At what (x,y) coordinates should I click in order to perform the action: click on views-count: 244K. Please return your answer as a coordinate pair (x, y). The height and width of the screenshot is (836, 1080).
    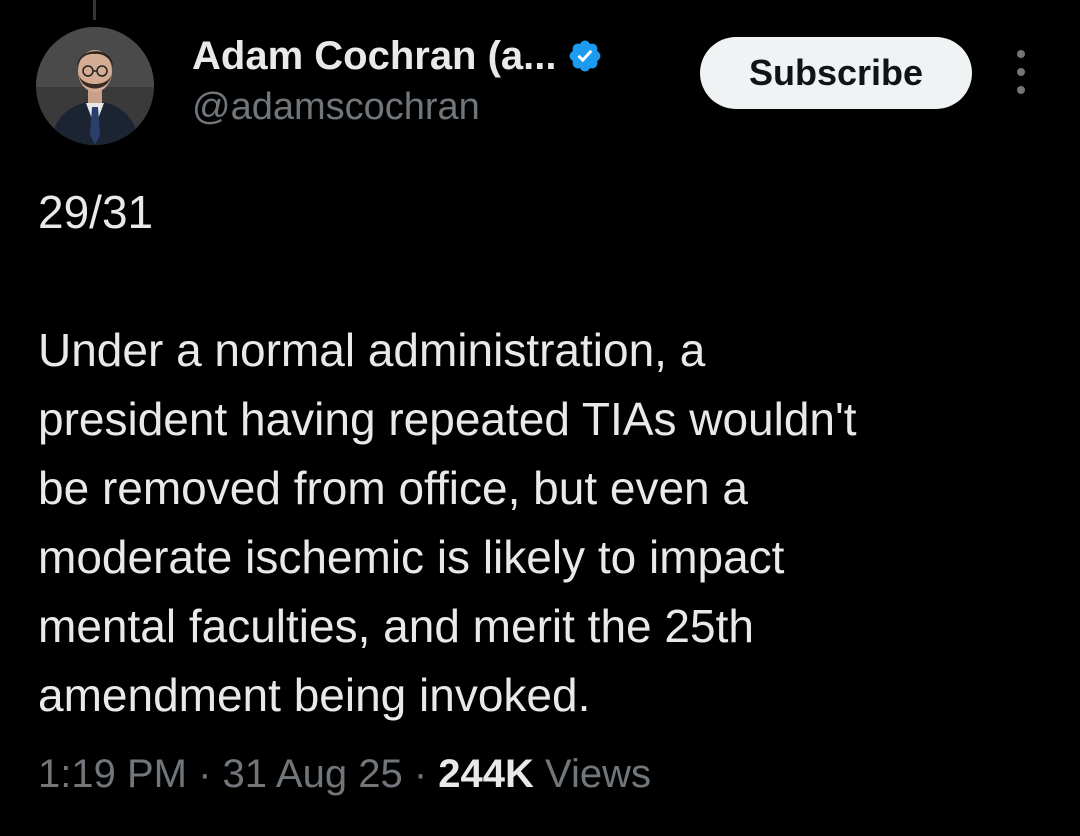
    Looking at the image, I should click on (486, 774).